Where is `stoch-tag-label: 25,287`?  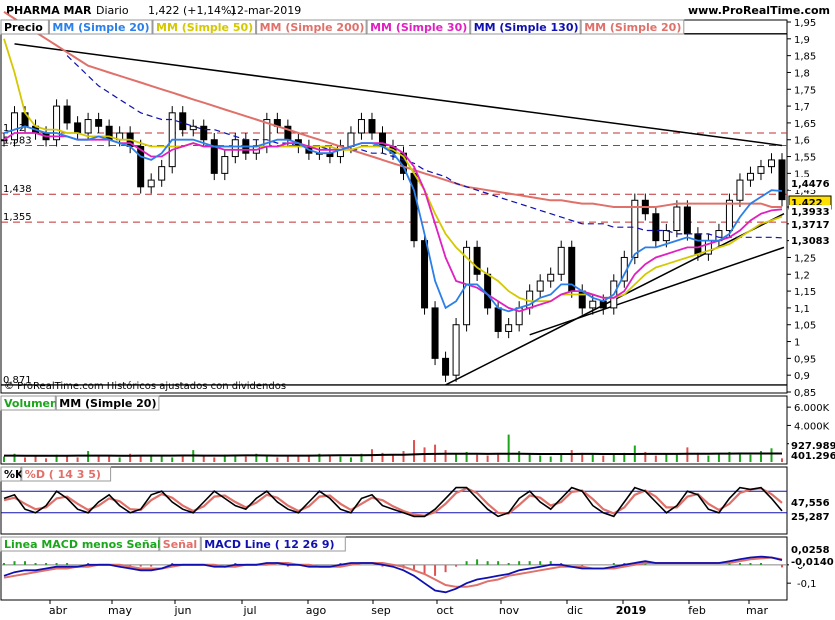 stoch-tag-label: 25,287 is located at coordinates (810, 517).